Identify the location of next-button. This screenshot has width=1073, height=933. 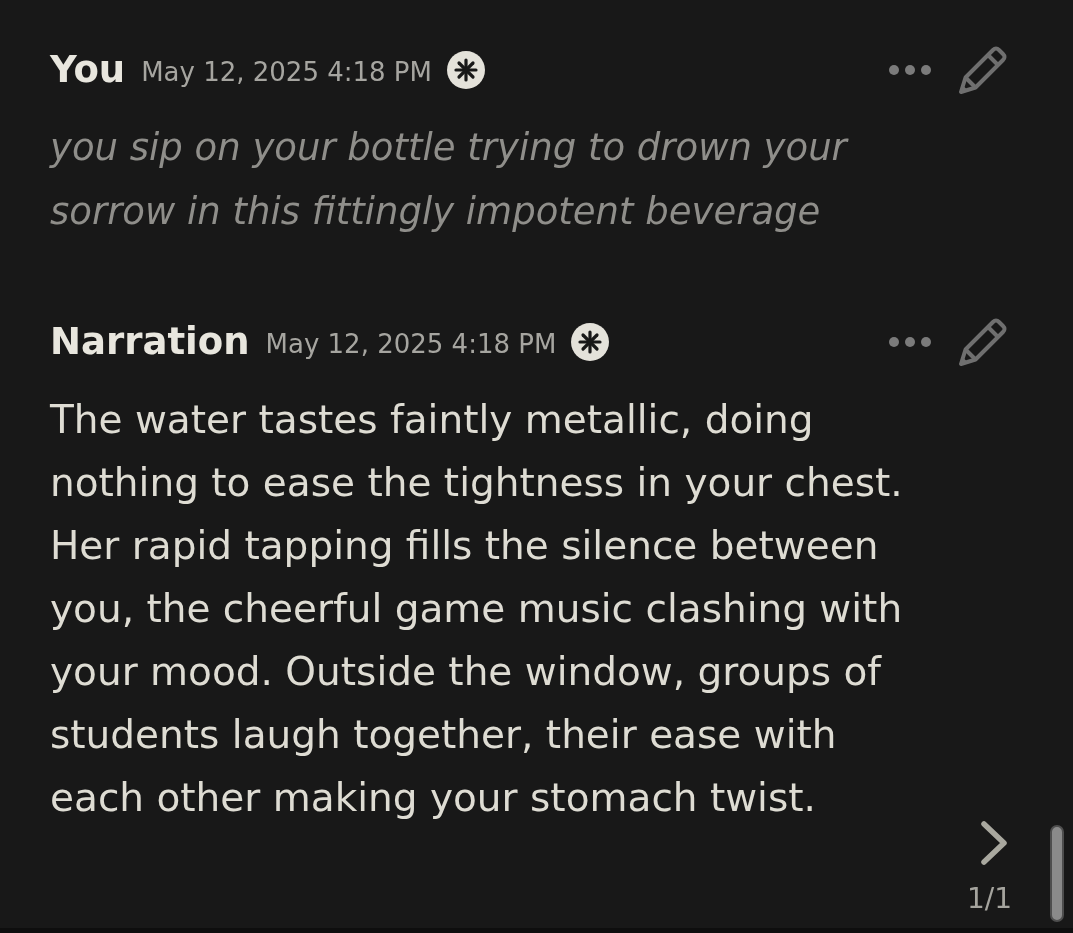
(994, 843).